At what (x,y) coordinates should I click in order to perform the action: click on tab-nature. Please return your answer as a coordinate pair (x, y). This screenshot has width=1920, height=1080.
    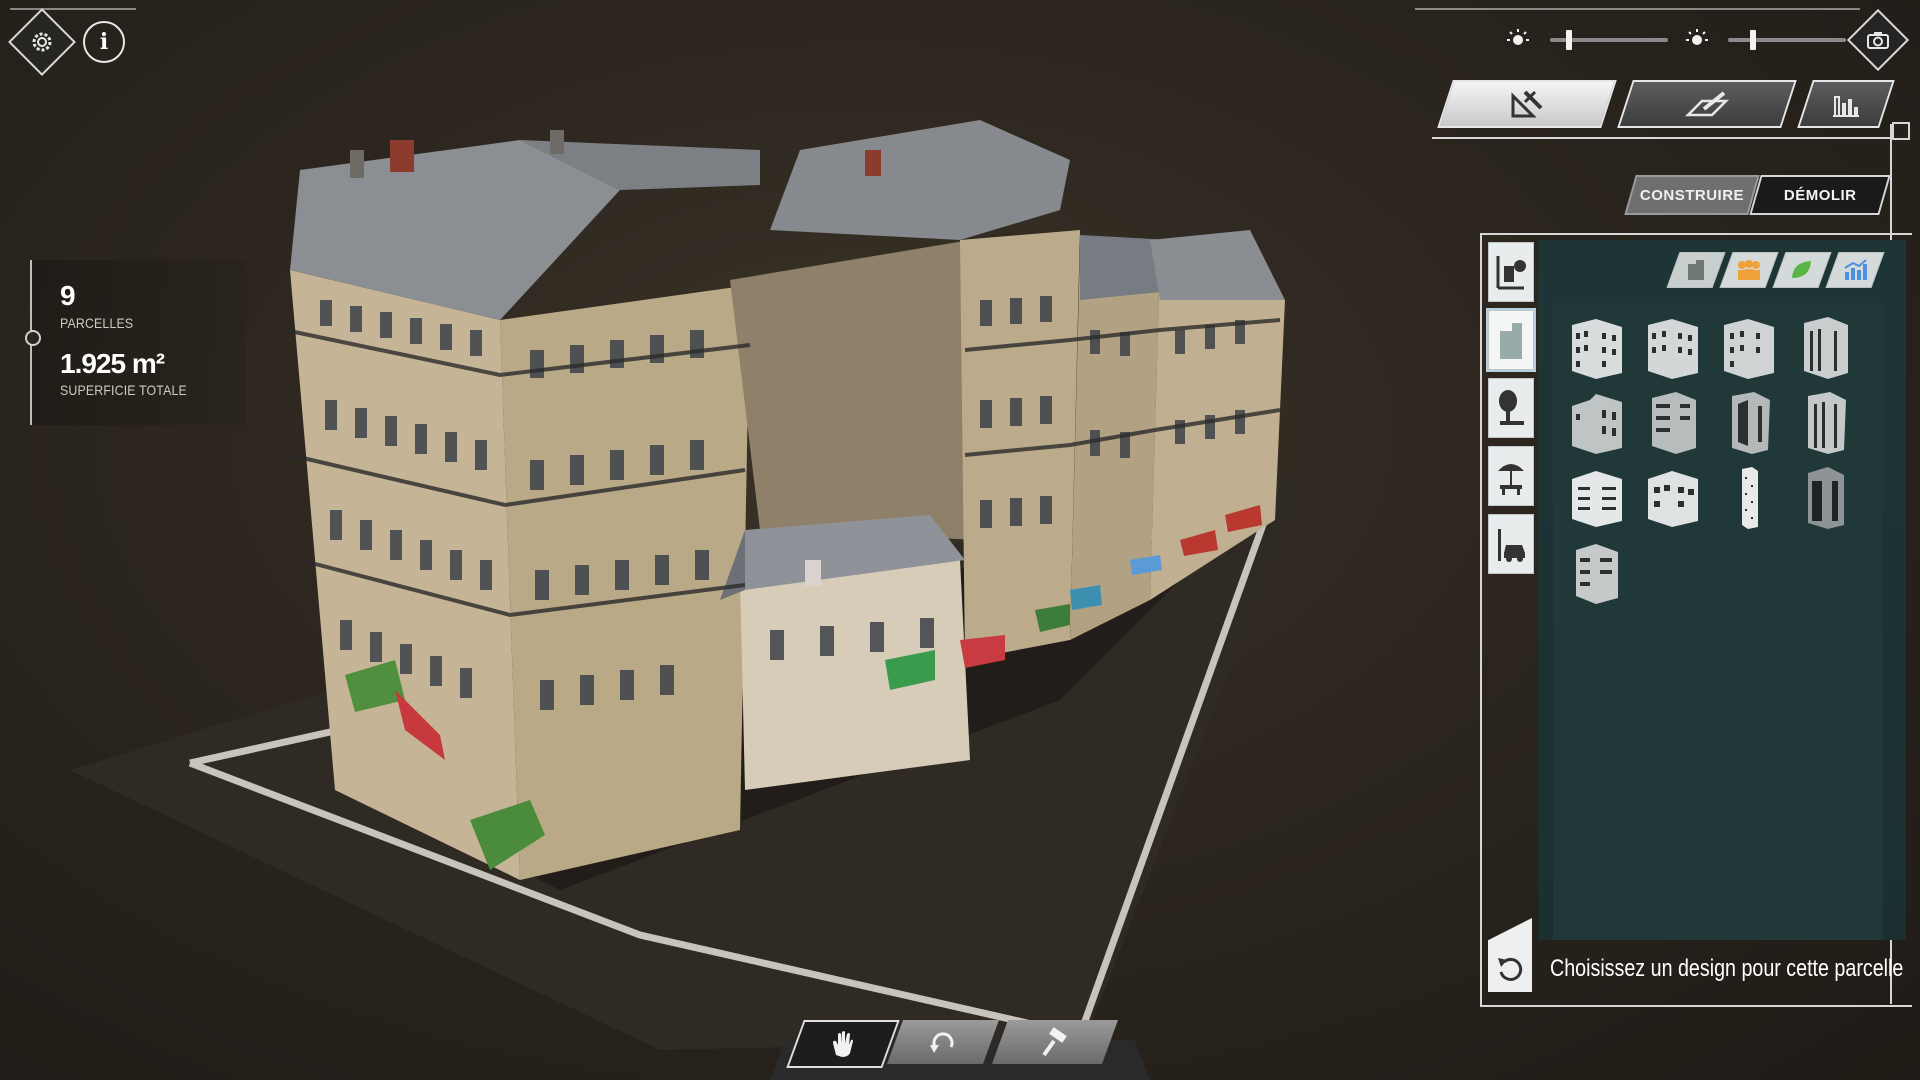
    Looking at the image, I should click on (1511, 408).